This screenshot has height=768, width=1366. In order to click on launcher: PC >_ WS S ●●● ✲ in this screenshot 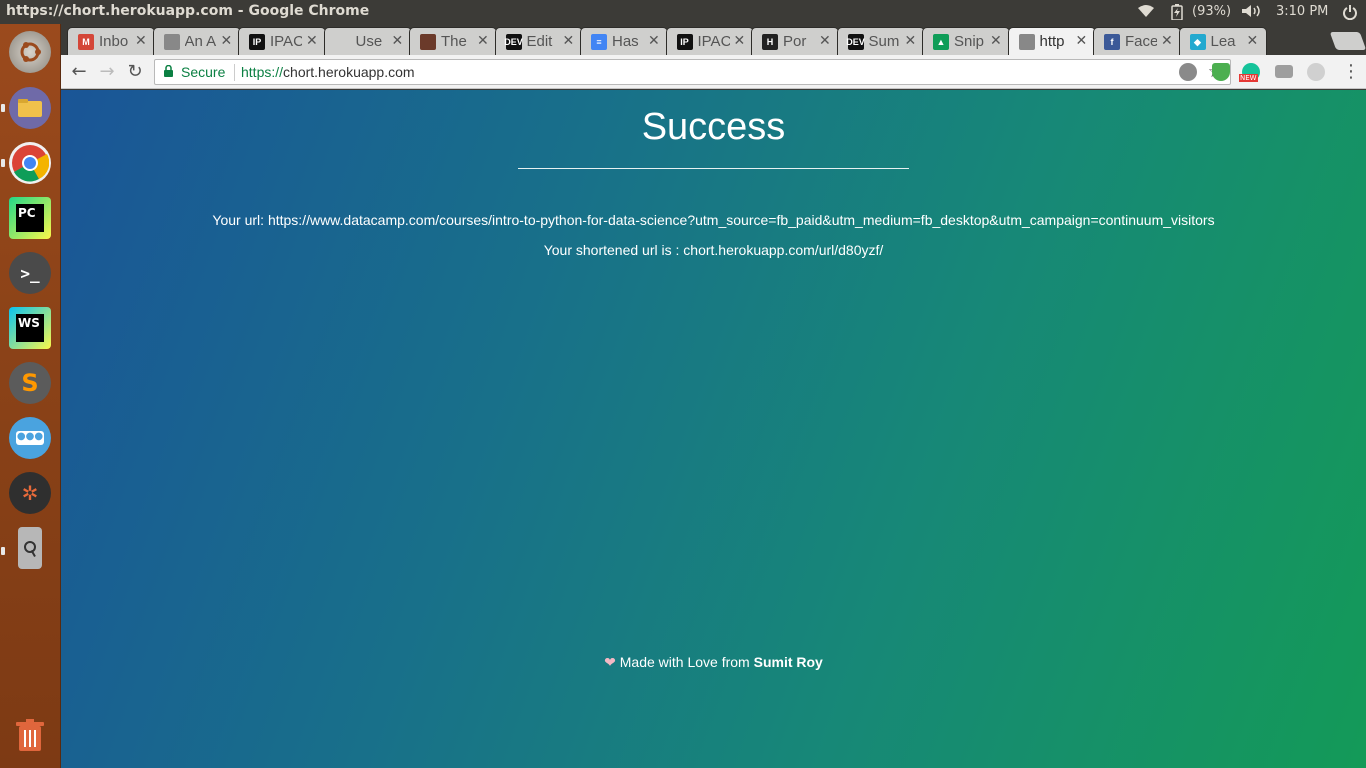, I will do `click(30, 396)`.